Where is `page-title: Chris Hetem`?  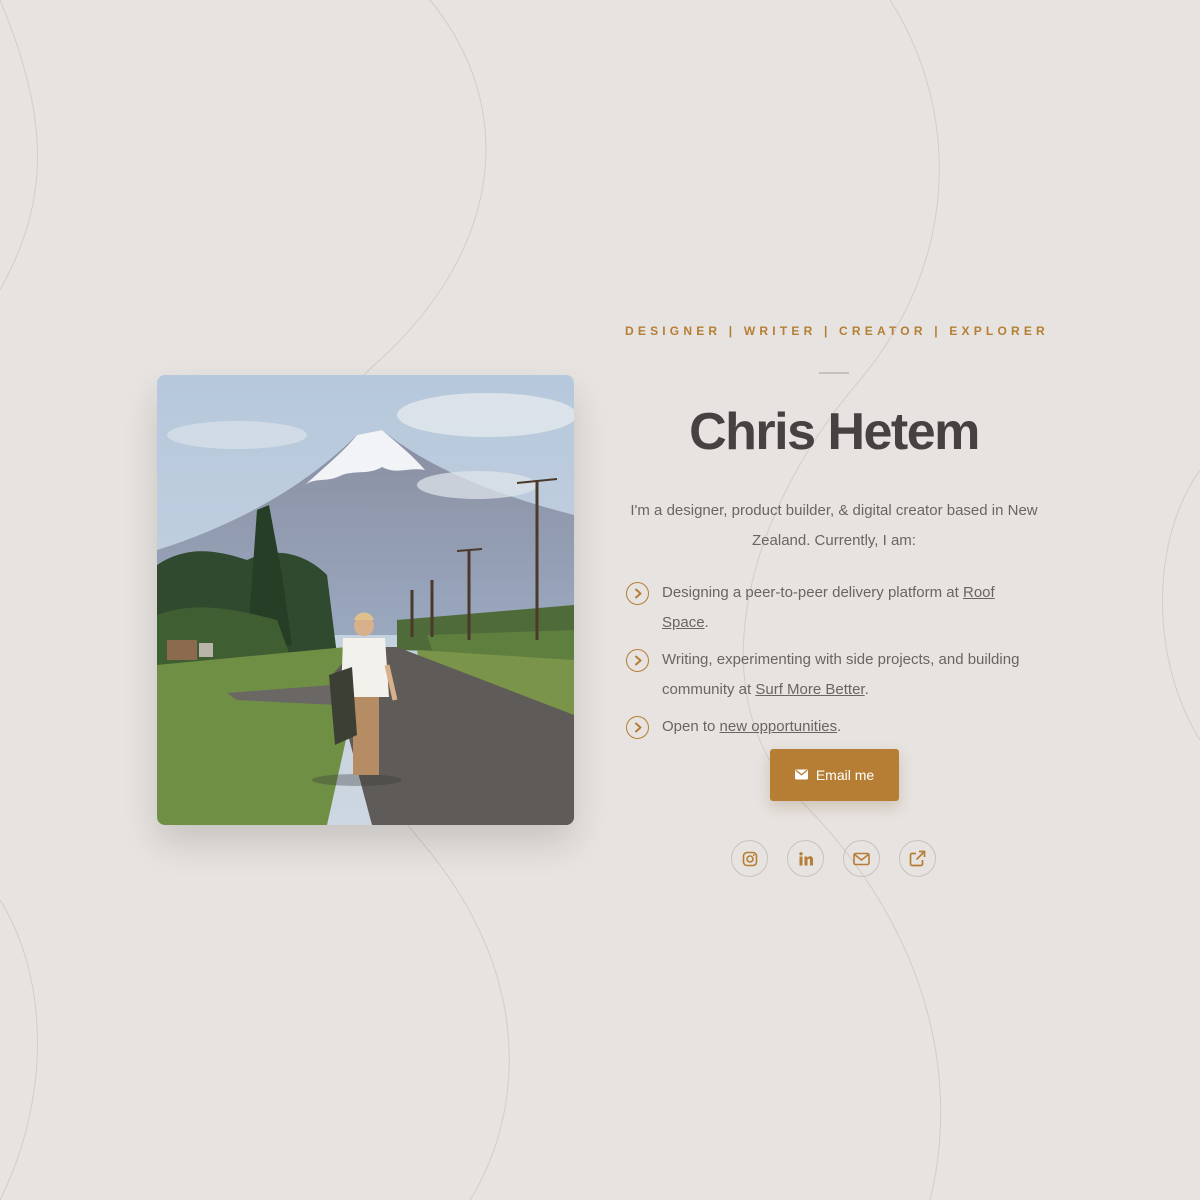
page-title: Chris Hetem is located at coordinates (834, 432).